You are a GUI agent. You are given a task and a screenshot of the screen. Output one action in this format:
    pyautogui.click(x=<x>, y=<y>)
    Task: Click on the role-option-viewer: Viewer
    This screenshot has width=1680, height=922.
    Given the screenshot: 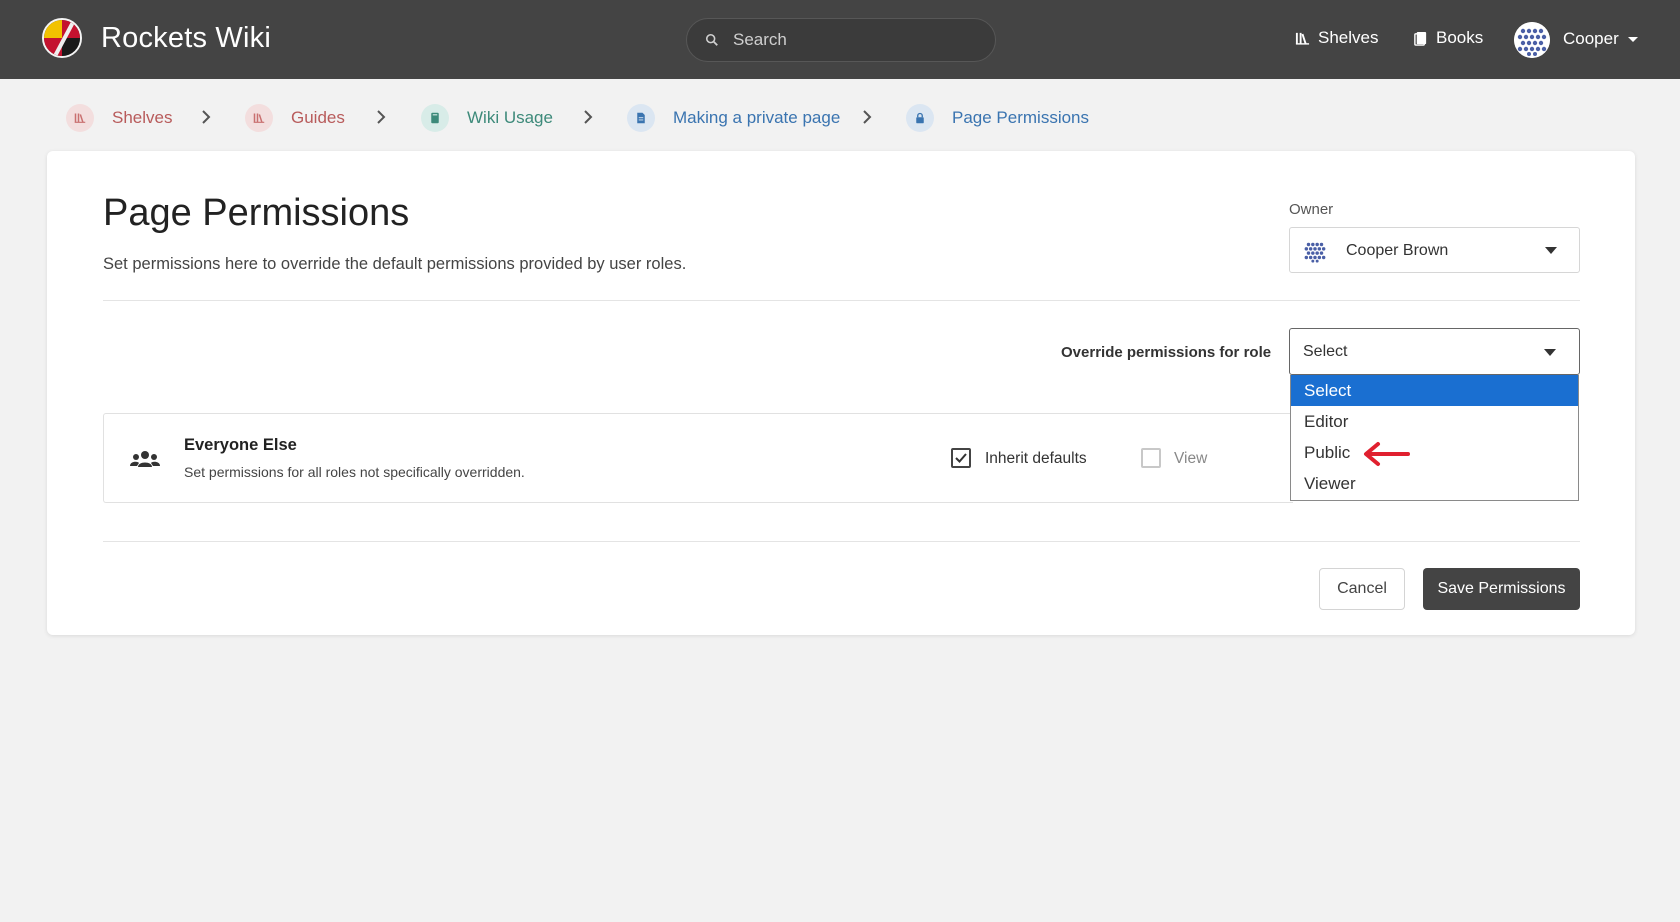 What is the action you would take?
    pyautogui.click(x=1434, y=483)
    